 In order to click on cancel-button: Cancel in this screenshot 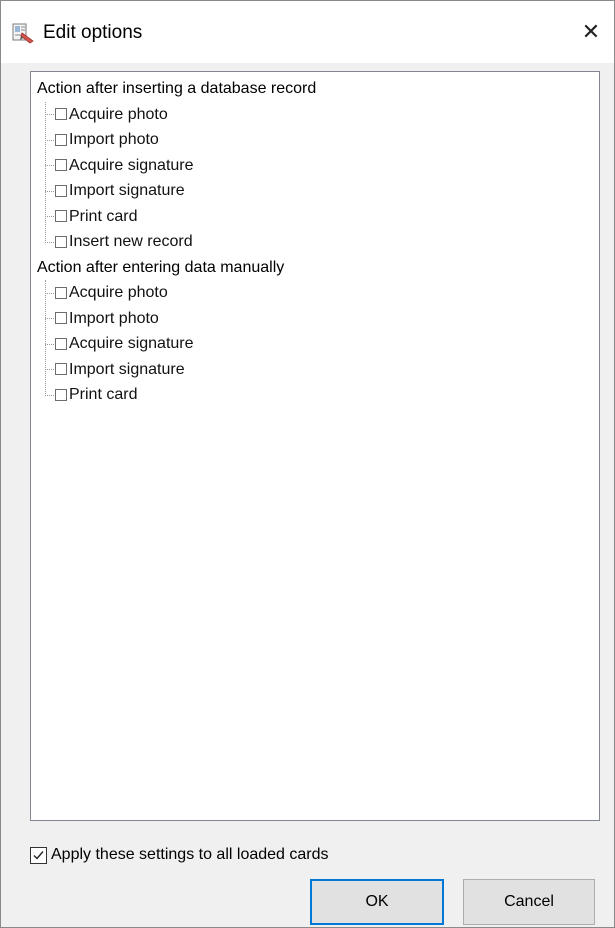, I will do `click(529, 902)`.